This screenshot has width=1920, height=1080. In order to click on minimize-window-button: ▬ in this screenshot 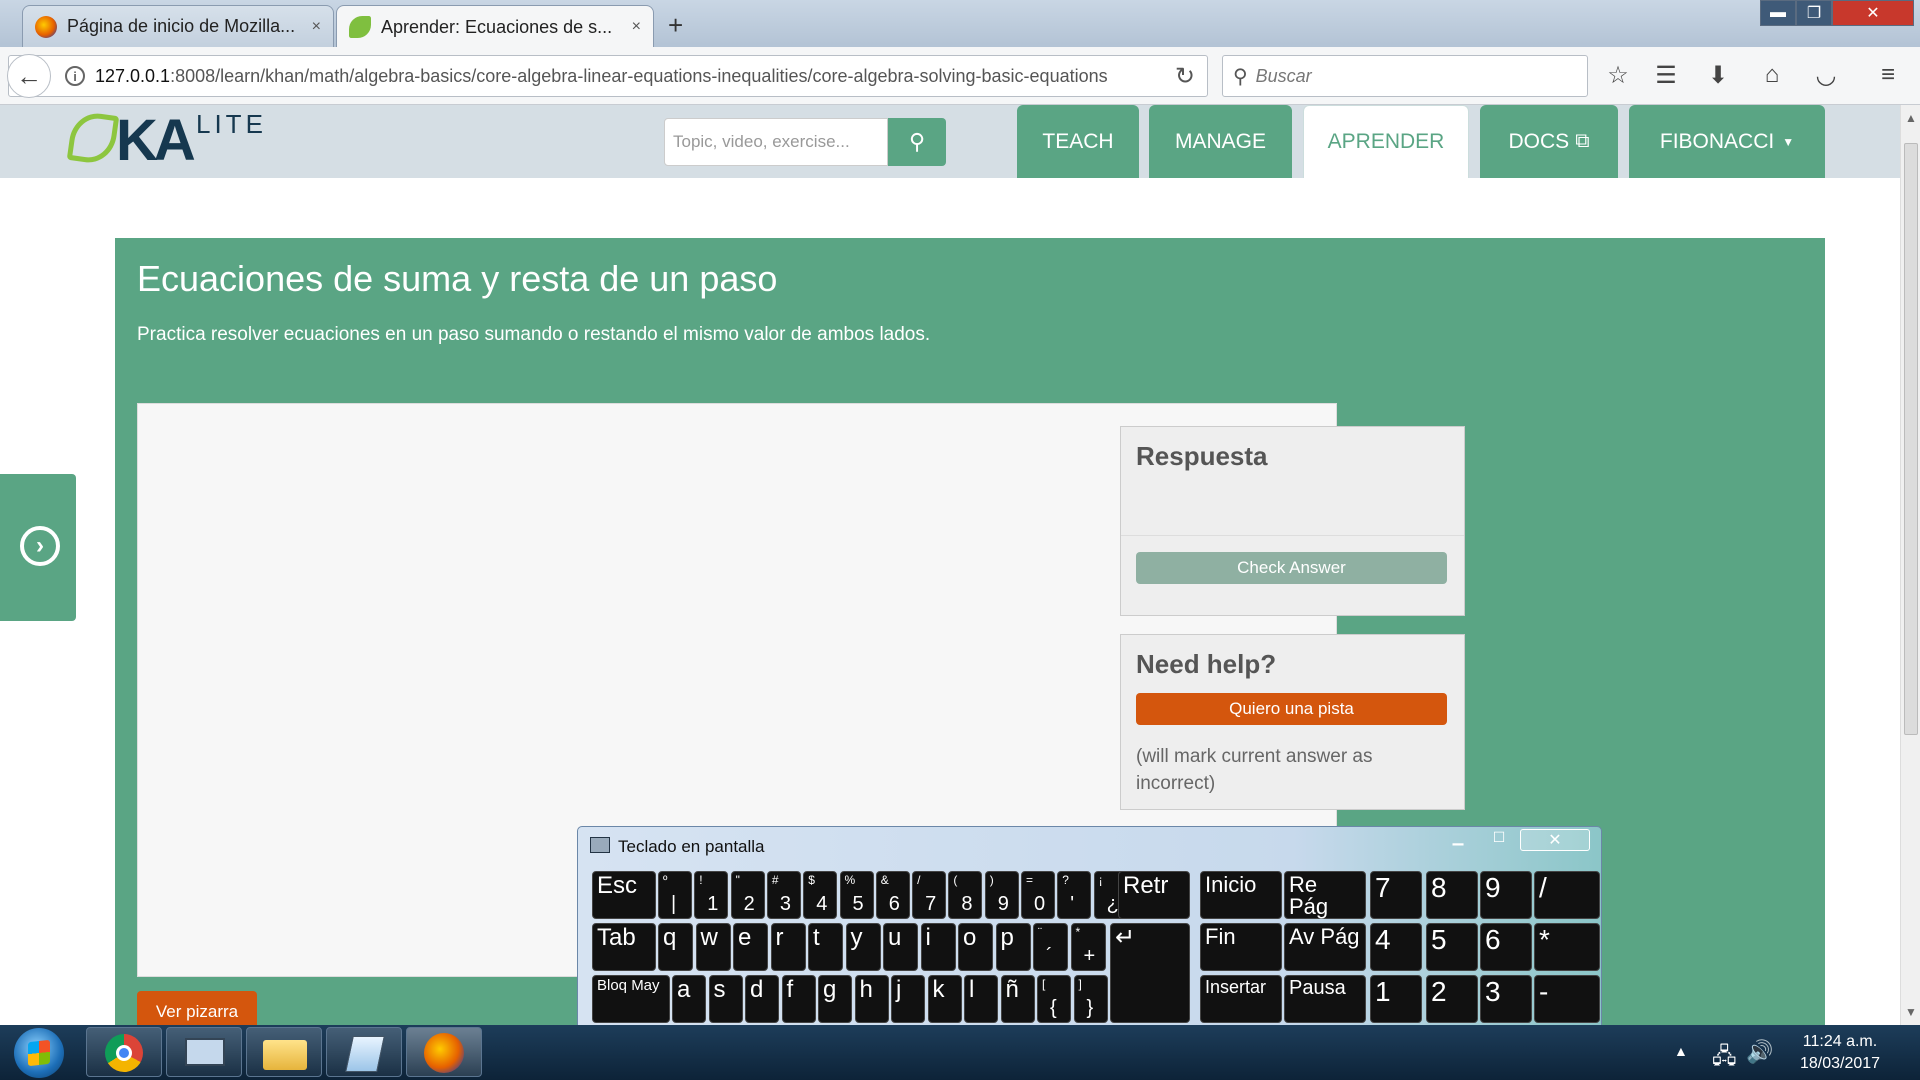, I will do `click(1778, 13)`.